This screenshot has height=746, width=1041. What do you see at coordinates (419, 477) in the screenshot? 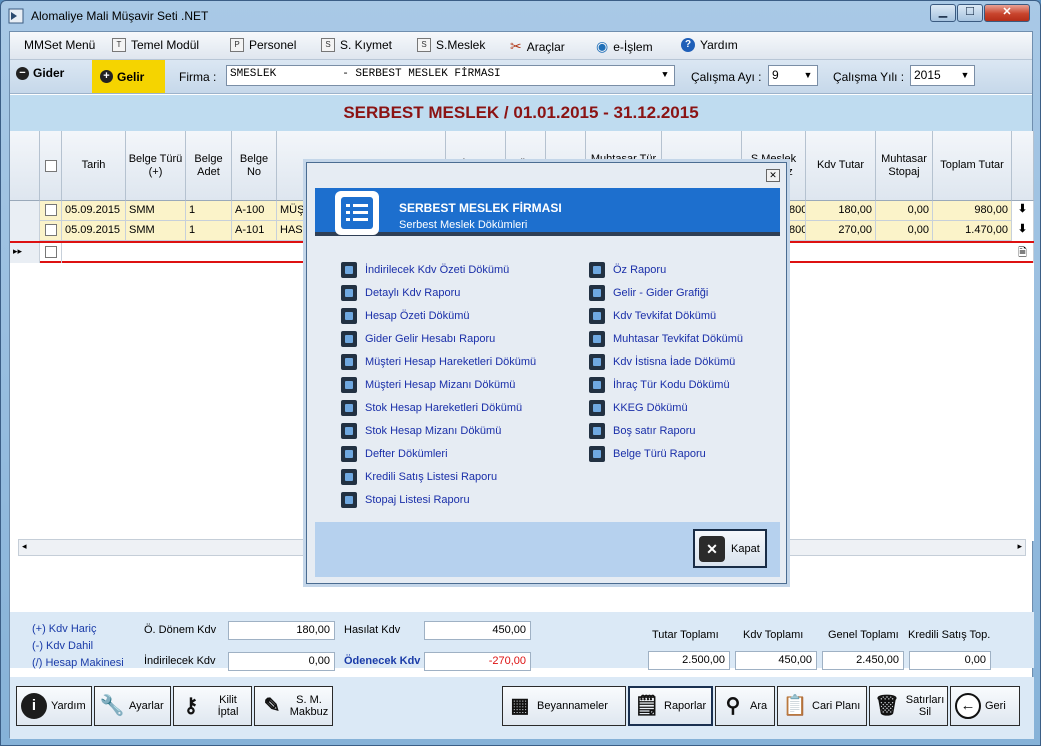
I see `report-item: Kredili Satış Listesi Raporu` at bounding box center [419, 477].